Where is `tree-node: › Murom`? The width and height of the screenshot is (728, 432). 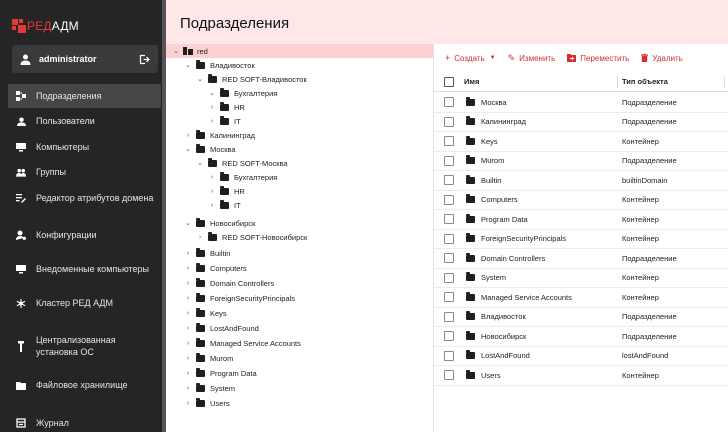 tree-node: › Murom is located at coordinates (299, 358).